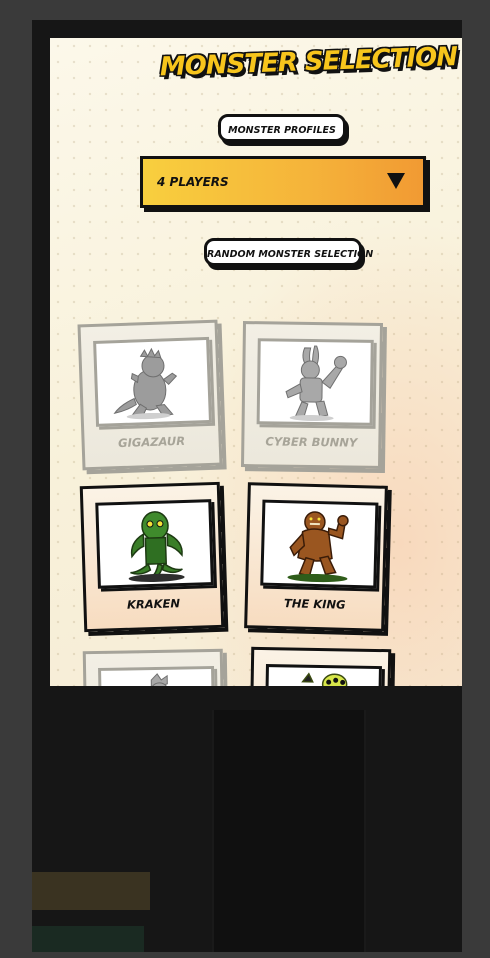 This screenshot has height=958, width=490. What do you see at coordinates (151, 442) in the screenshot?
I see `monster-name: GIGAZAUR` at bounding box center [151, 442].